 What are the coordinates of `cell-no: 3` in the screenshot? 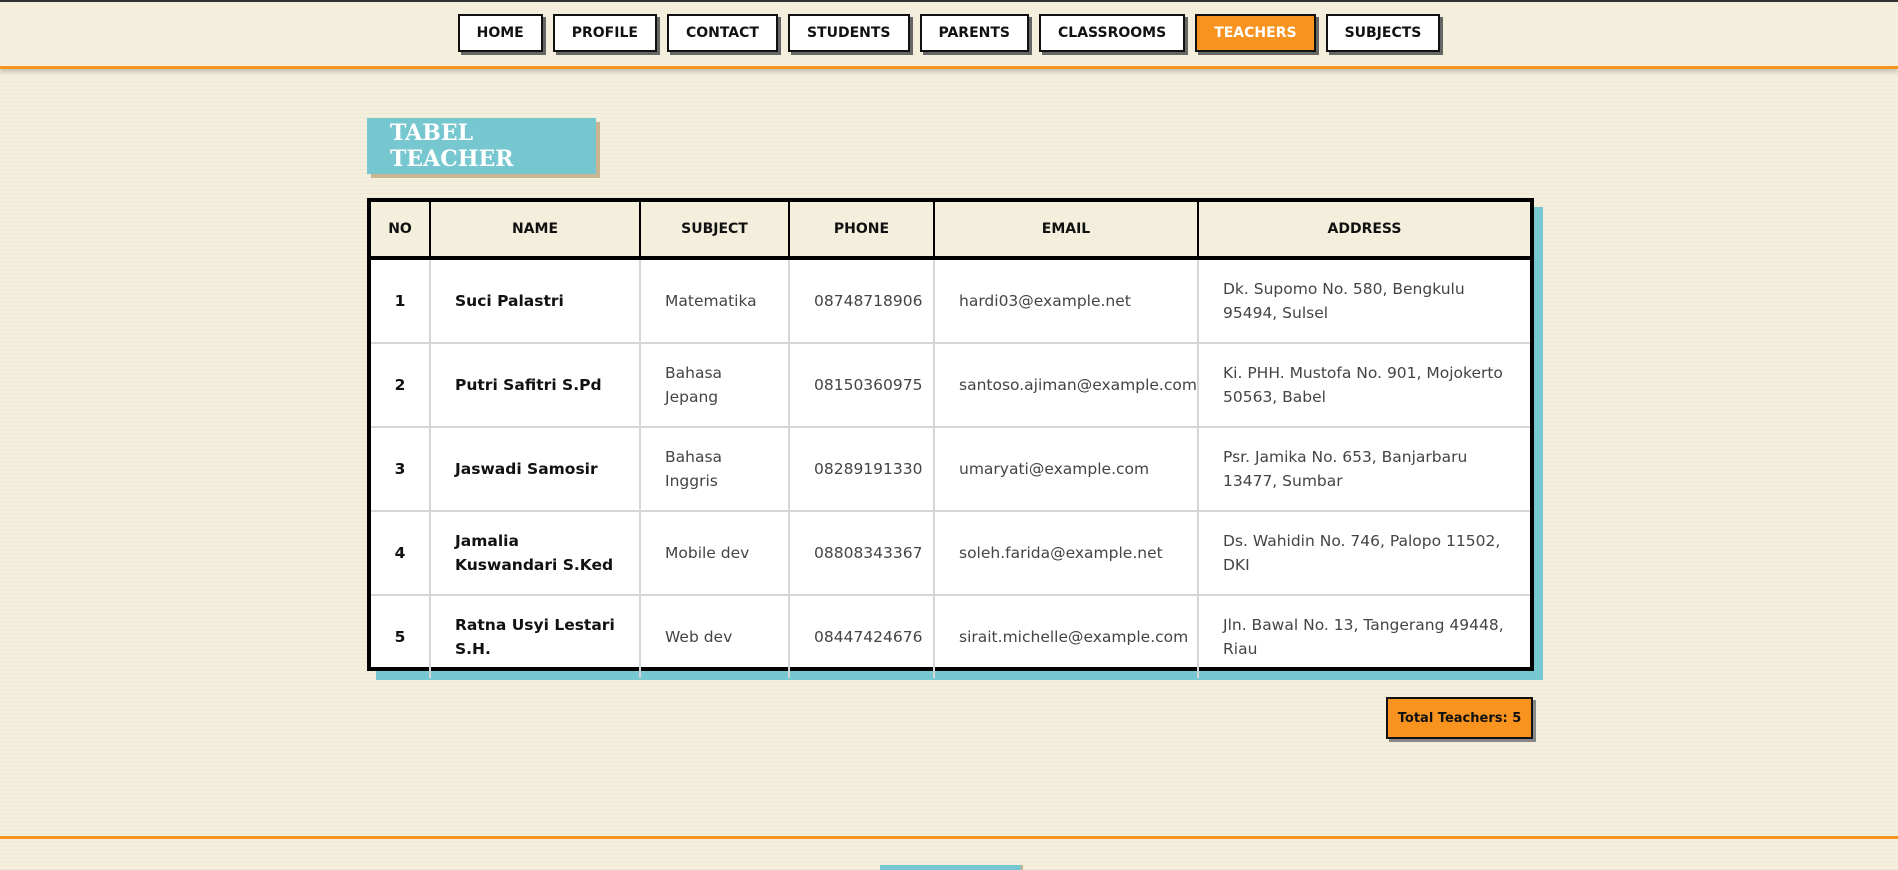 It's located at (401, 469).